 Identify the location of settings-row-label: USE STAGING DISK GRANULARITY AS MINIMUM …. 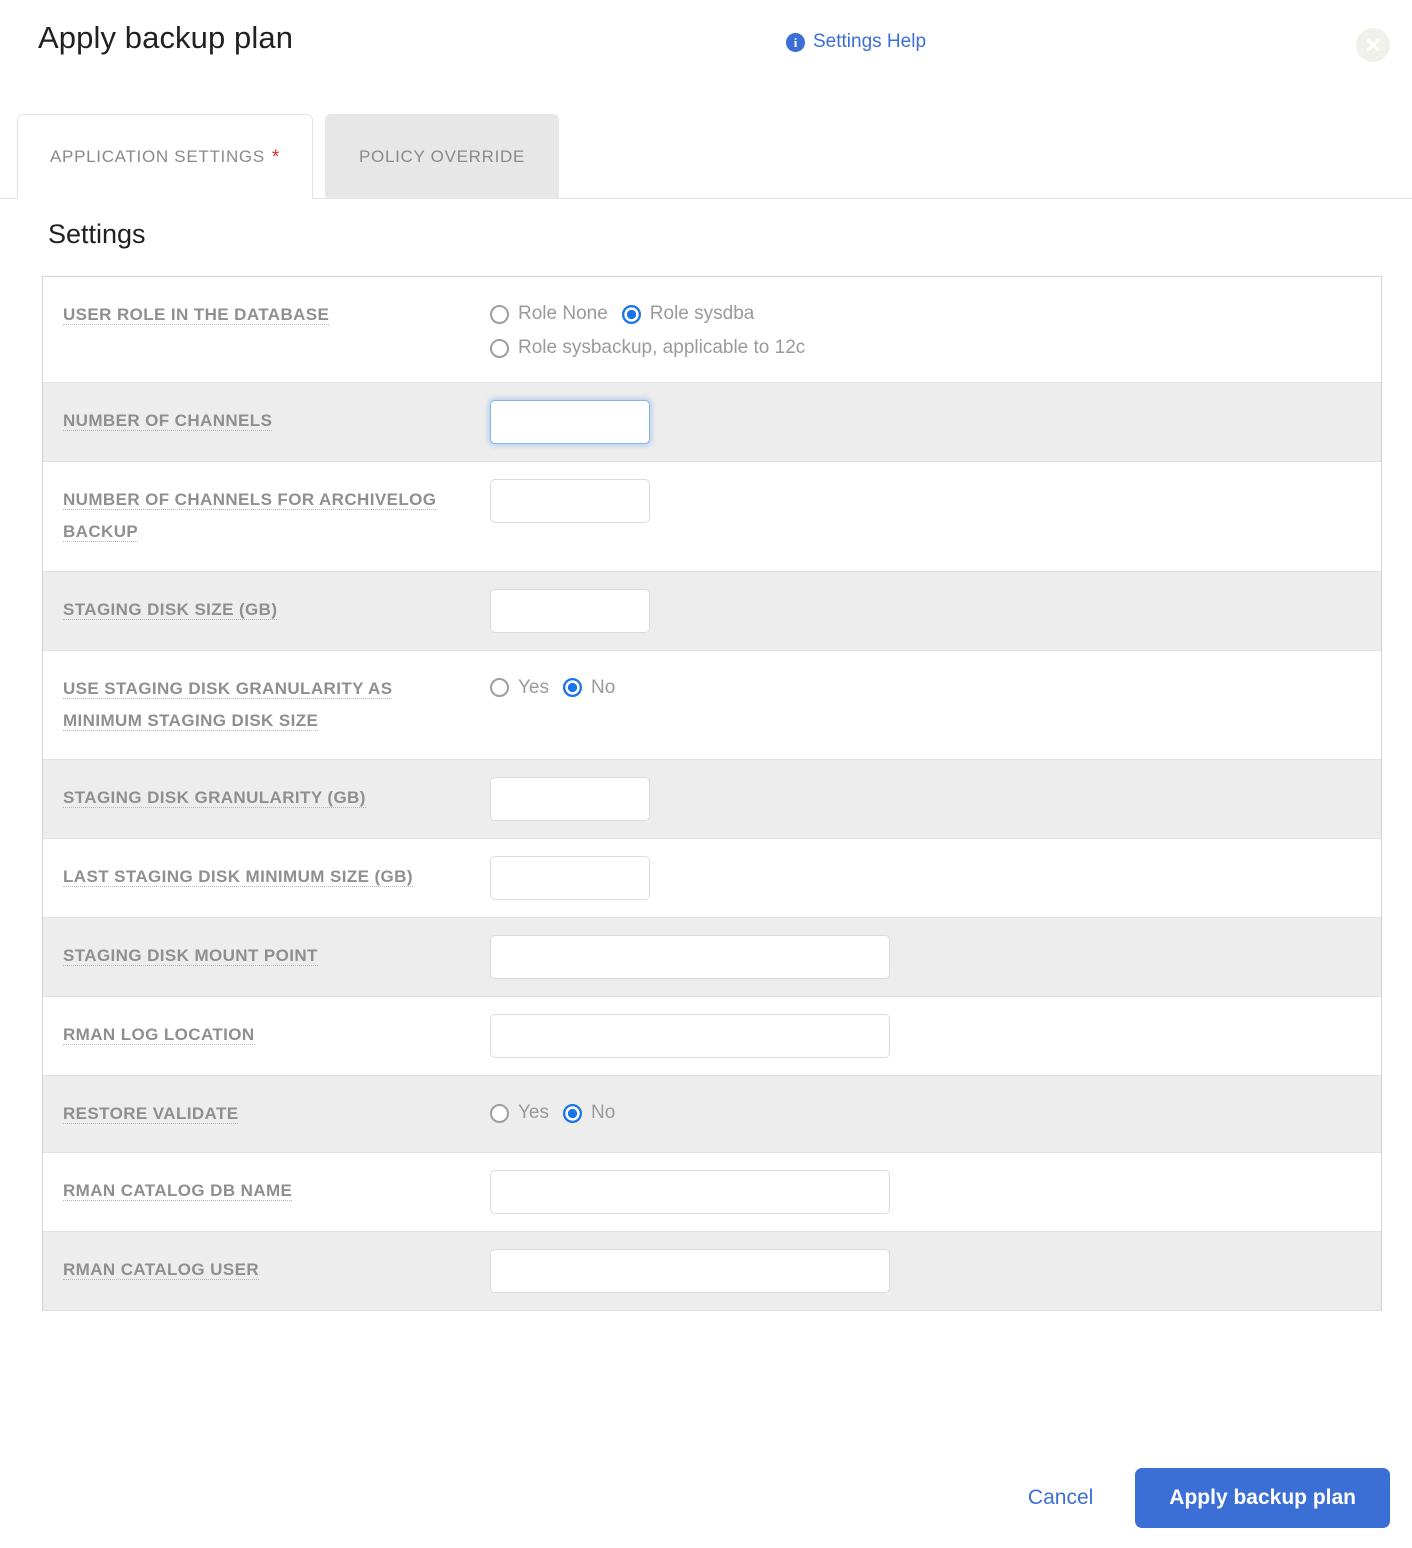
(266, 705).